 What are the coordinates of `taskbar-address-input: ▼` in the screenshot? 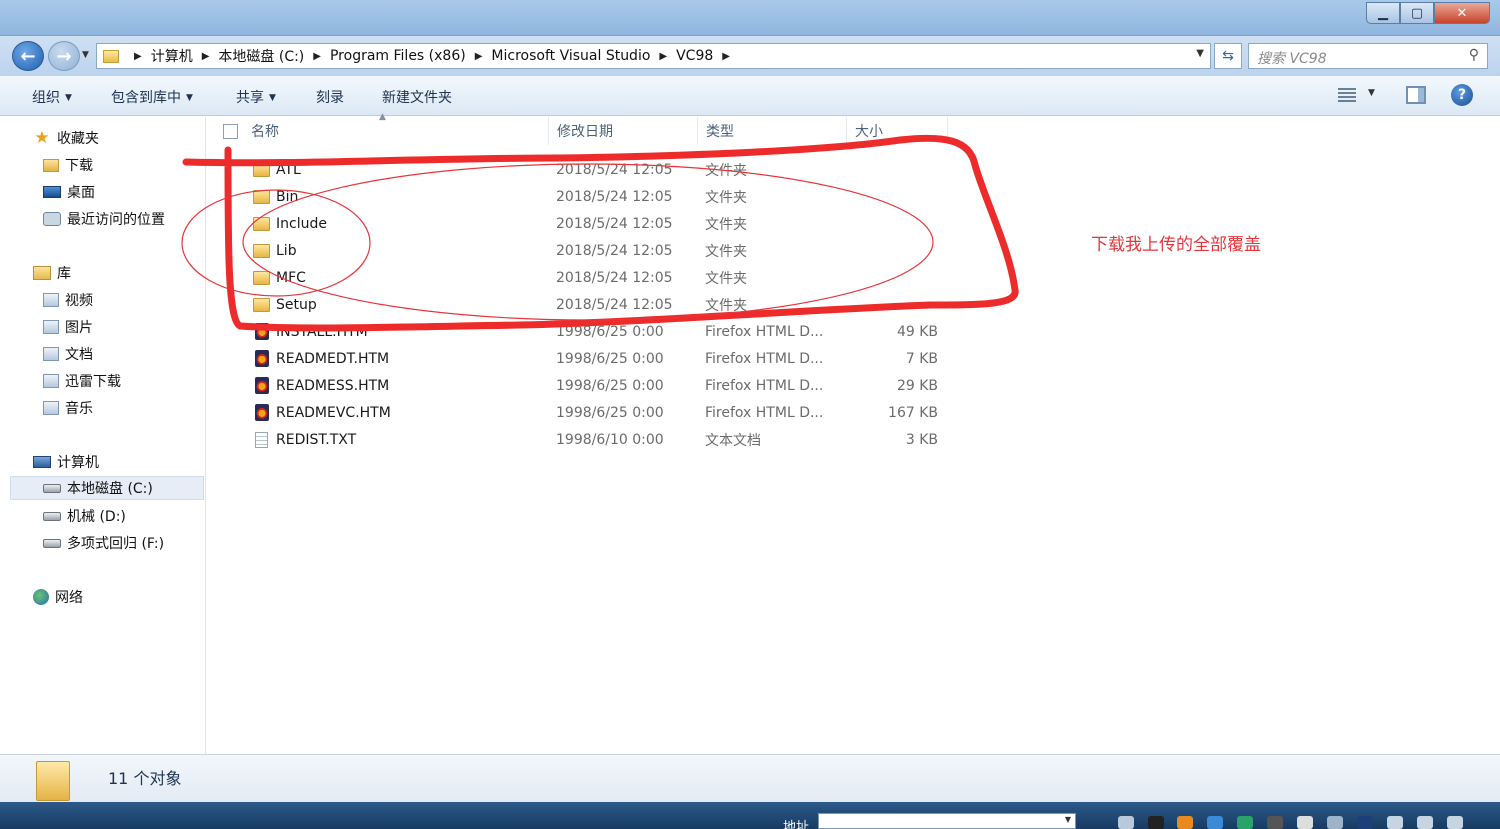 It's located at (947, 821).